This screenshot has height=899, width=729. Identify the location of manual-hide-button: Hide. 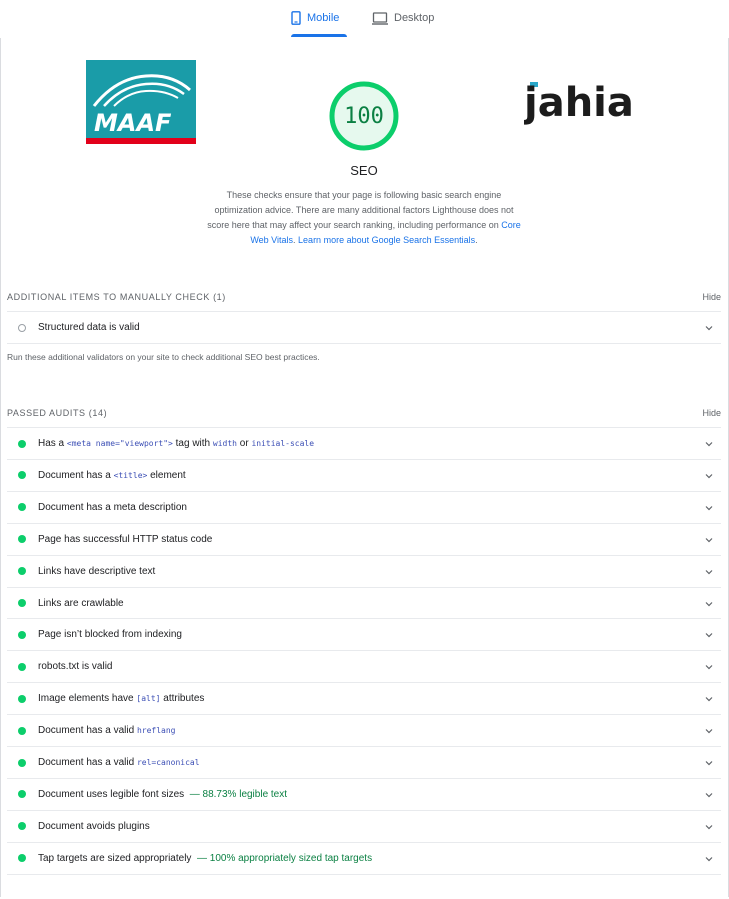
(711, 297).